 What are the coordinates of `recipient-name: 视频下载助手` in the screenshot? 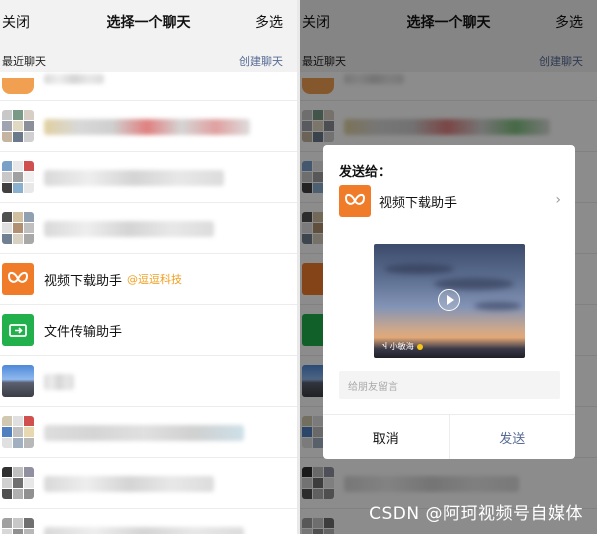 It's located at (418, 203).